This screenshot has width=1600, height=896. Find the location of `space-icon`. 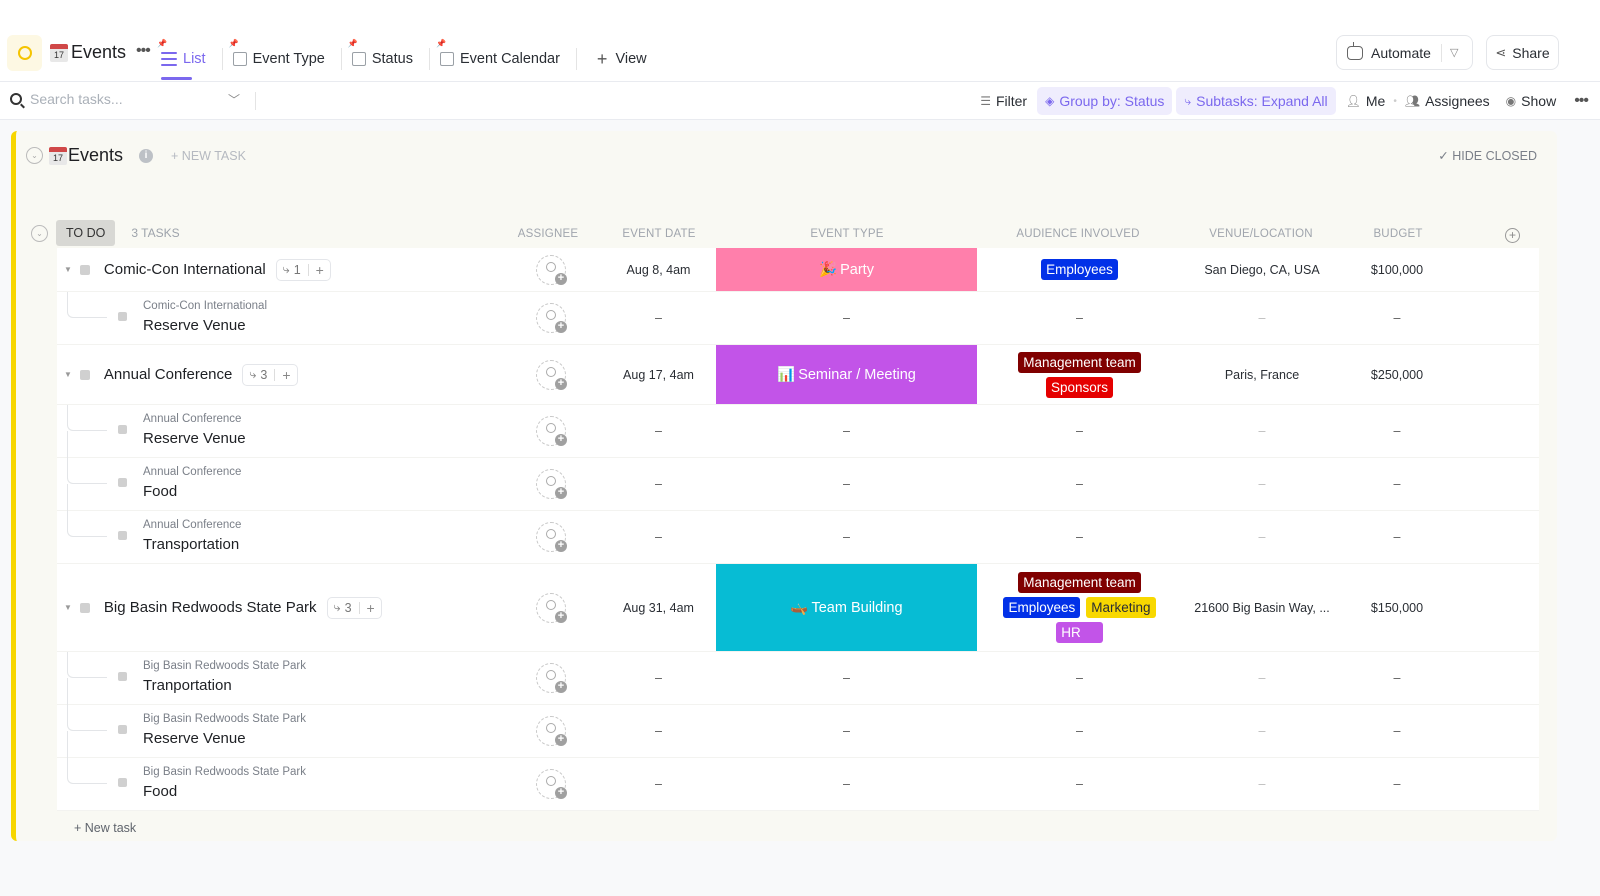

space-icon is located at coordinates (24, 53).